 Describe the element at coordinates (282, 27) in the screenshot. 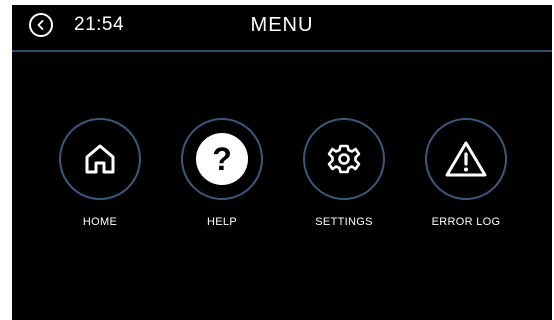

I see `header-bar: 21:54 MENU` at that location.